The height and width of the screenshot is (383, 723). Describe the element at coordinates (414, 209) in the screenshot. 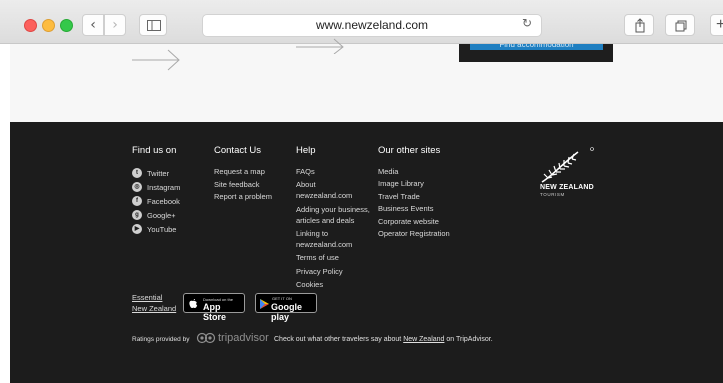

I see `business-events-link: Business Events` at that location.